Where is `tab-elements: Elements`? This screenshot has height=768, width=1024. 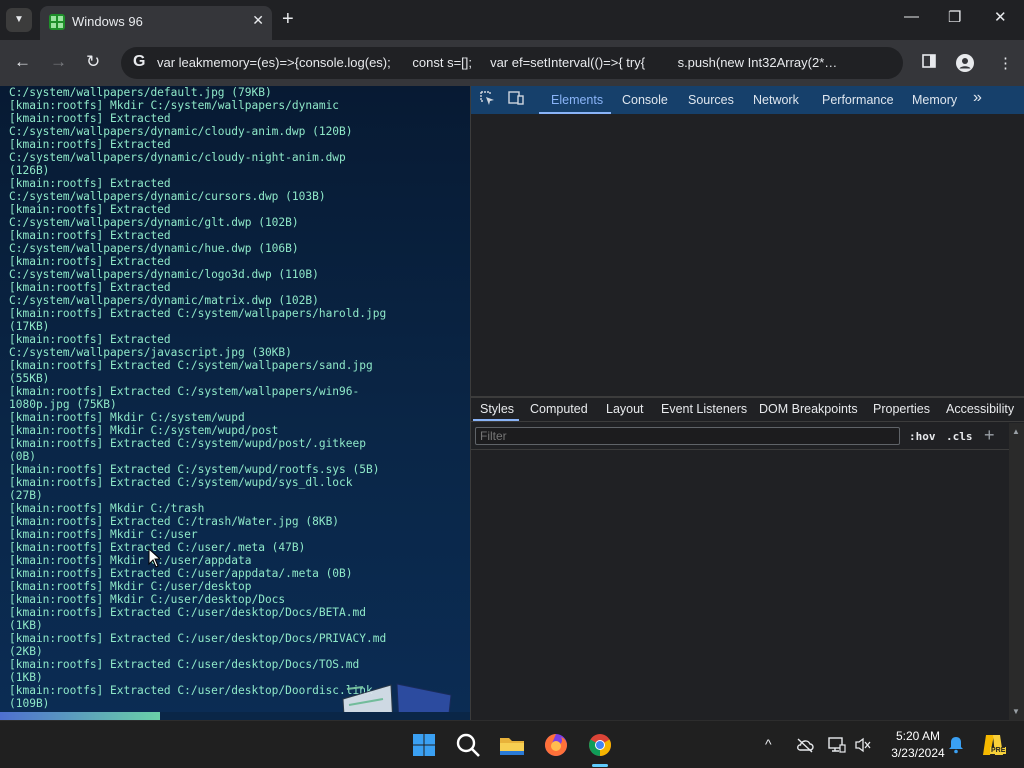
tab-elements: Elements is located at coordinates (577, 100).